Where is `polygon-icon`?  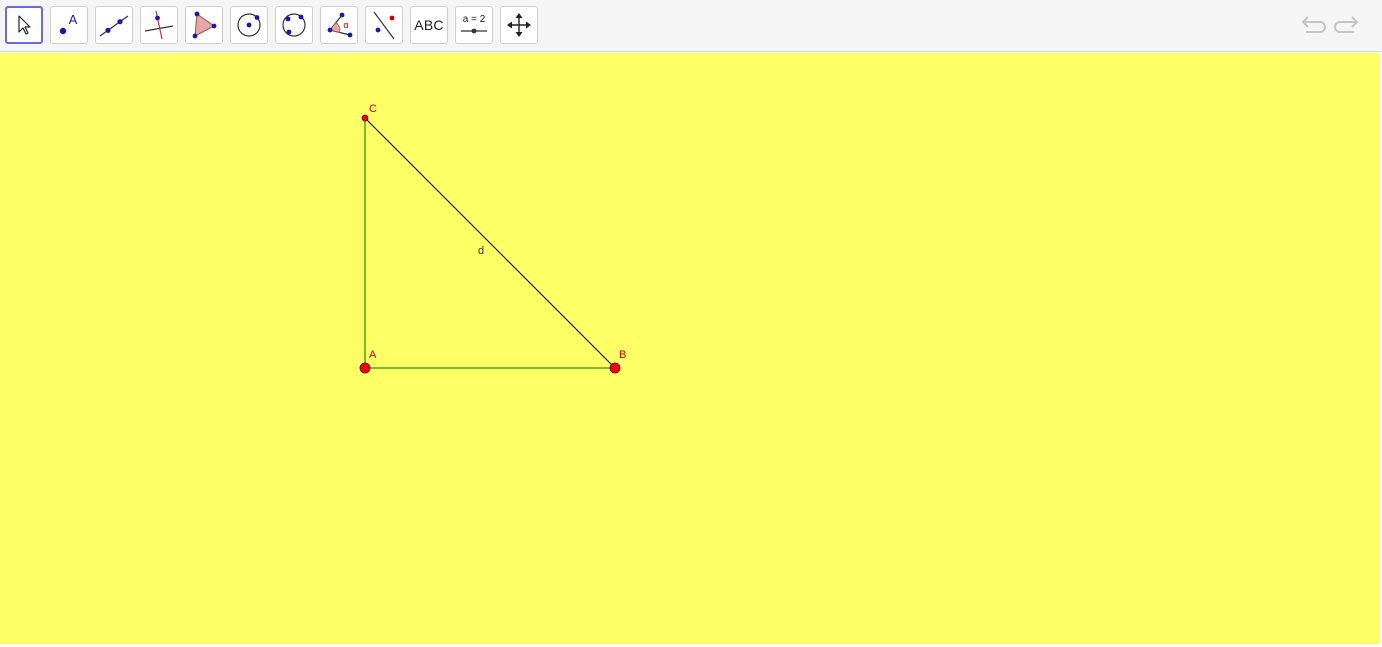
polygon-icon is located at coordinates (204, 25).